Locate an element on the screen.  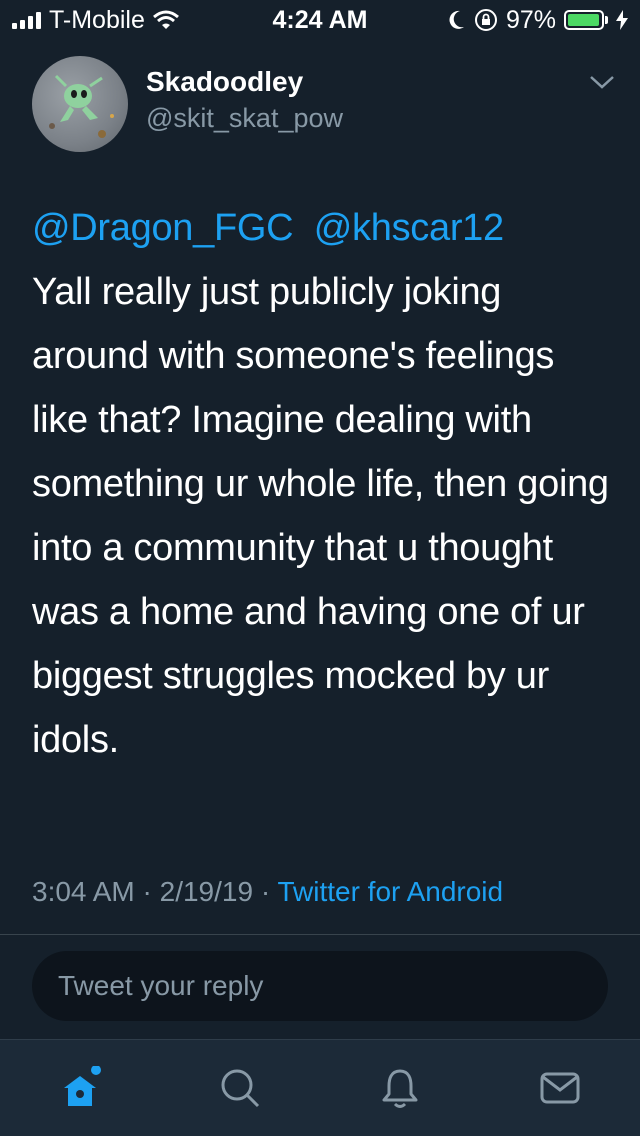
avatar is located at coordinates (80, 104).